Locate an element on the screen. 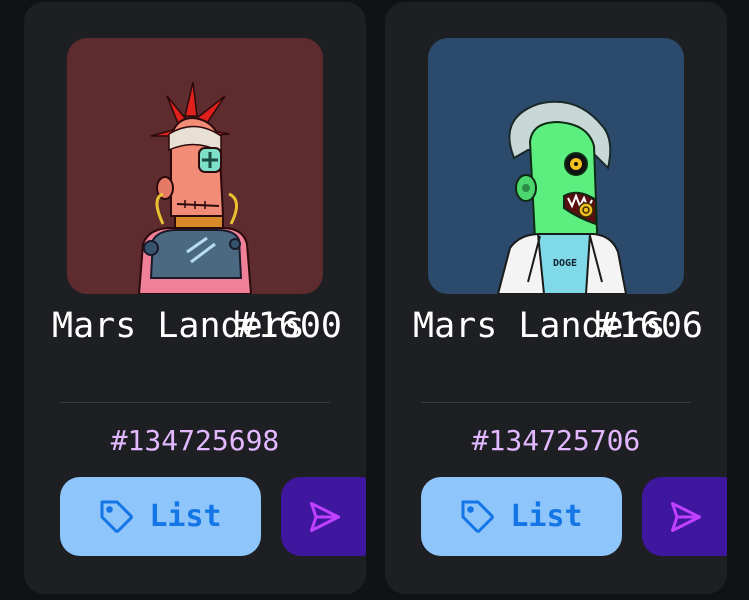 Image resolution: width=749 pixels, height=600 pixels. nft-number: #1600 is located at coordinates (289, 326).